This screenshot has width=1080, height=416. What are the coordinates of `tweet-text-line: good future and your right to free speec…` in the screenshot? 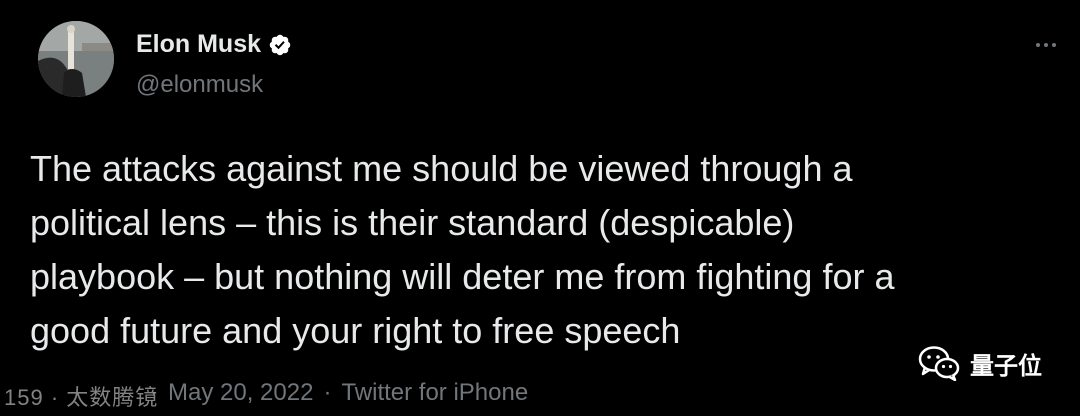 It's located at (355, 330).